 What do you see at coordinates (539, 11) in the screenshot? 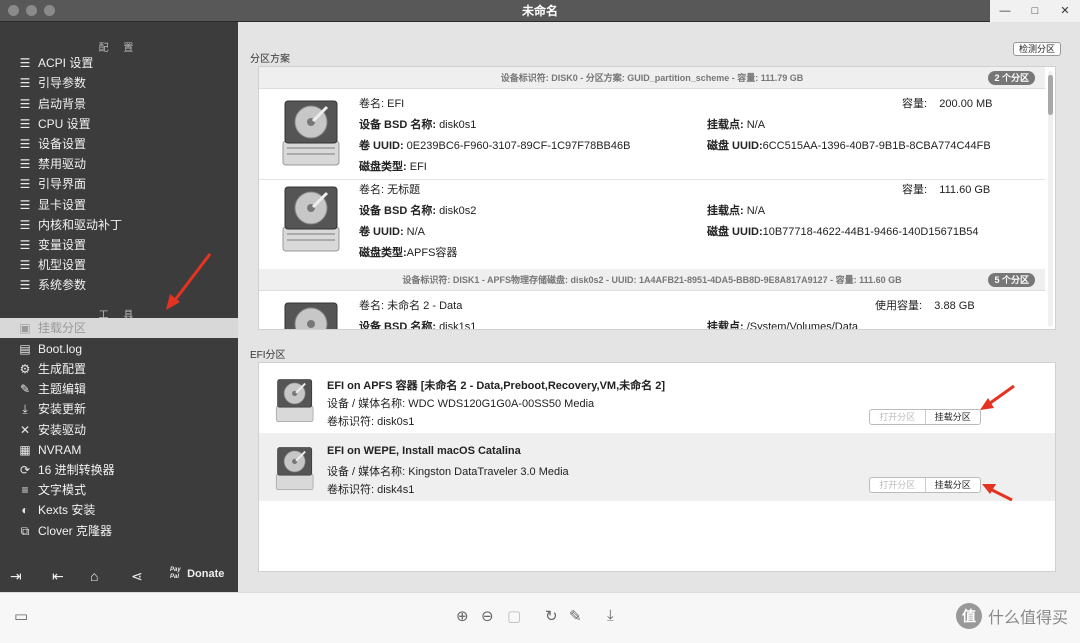
I see `window-title: 未命名` at bounding box center [539, 11].